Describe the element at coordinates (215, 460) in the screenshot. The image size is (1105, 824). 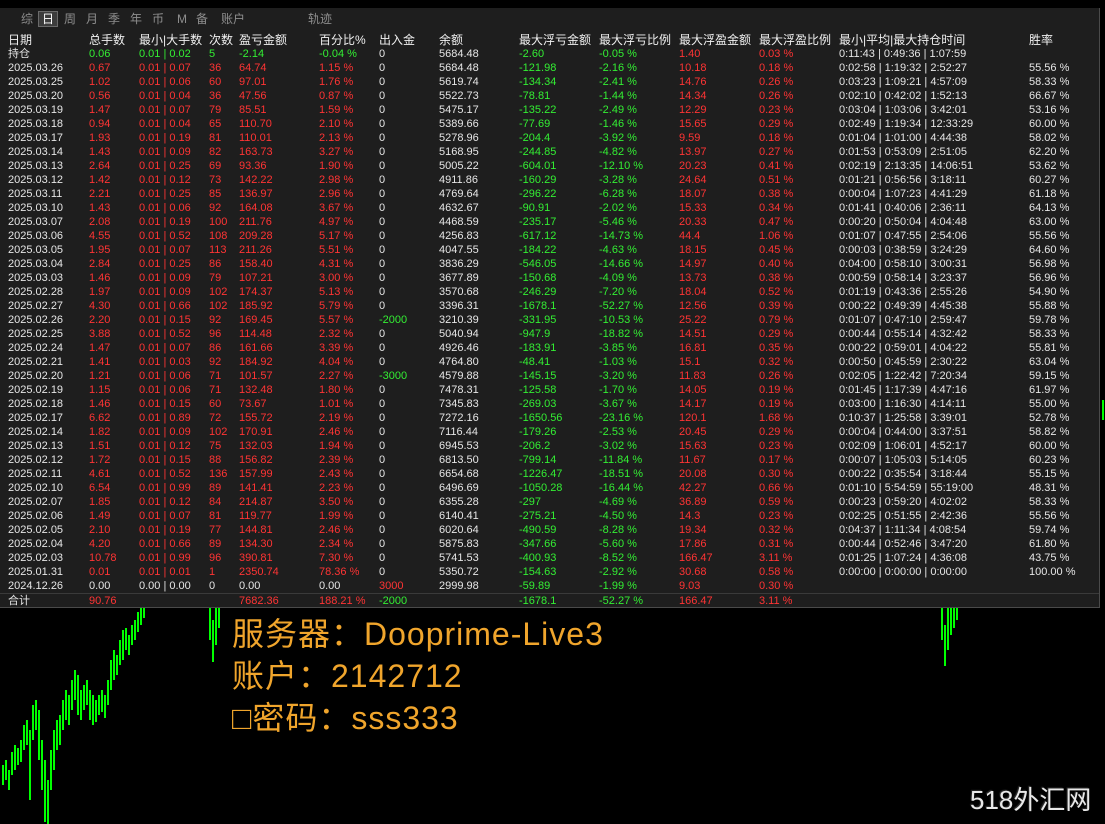
I see `cell-trade-count: 88` at that location.